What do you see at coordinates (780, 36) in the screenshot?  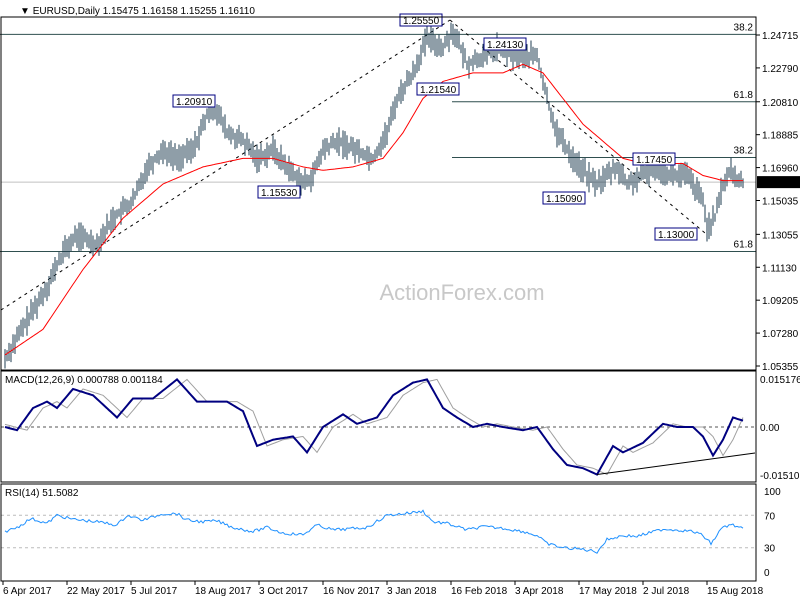 I see `y-tick-label: 1.24715` at bounding box center [780, 36].